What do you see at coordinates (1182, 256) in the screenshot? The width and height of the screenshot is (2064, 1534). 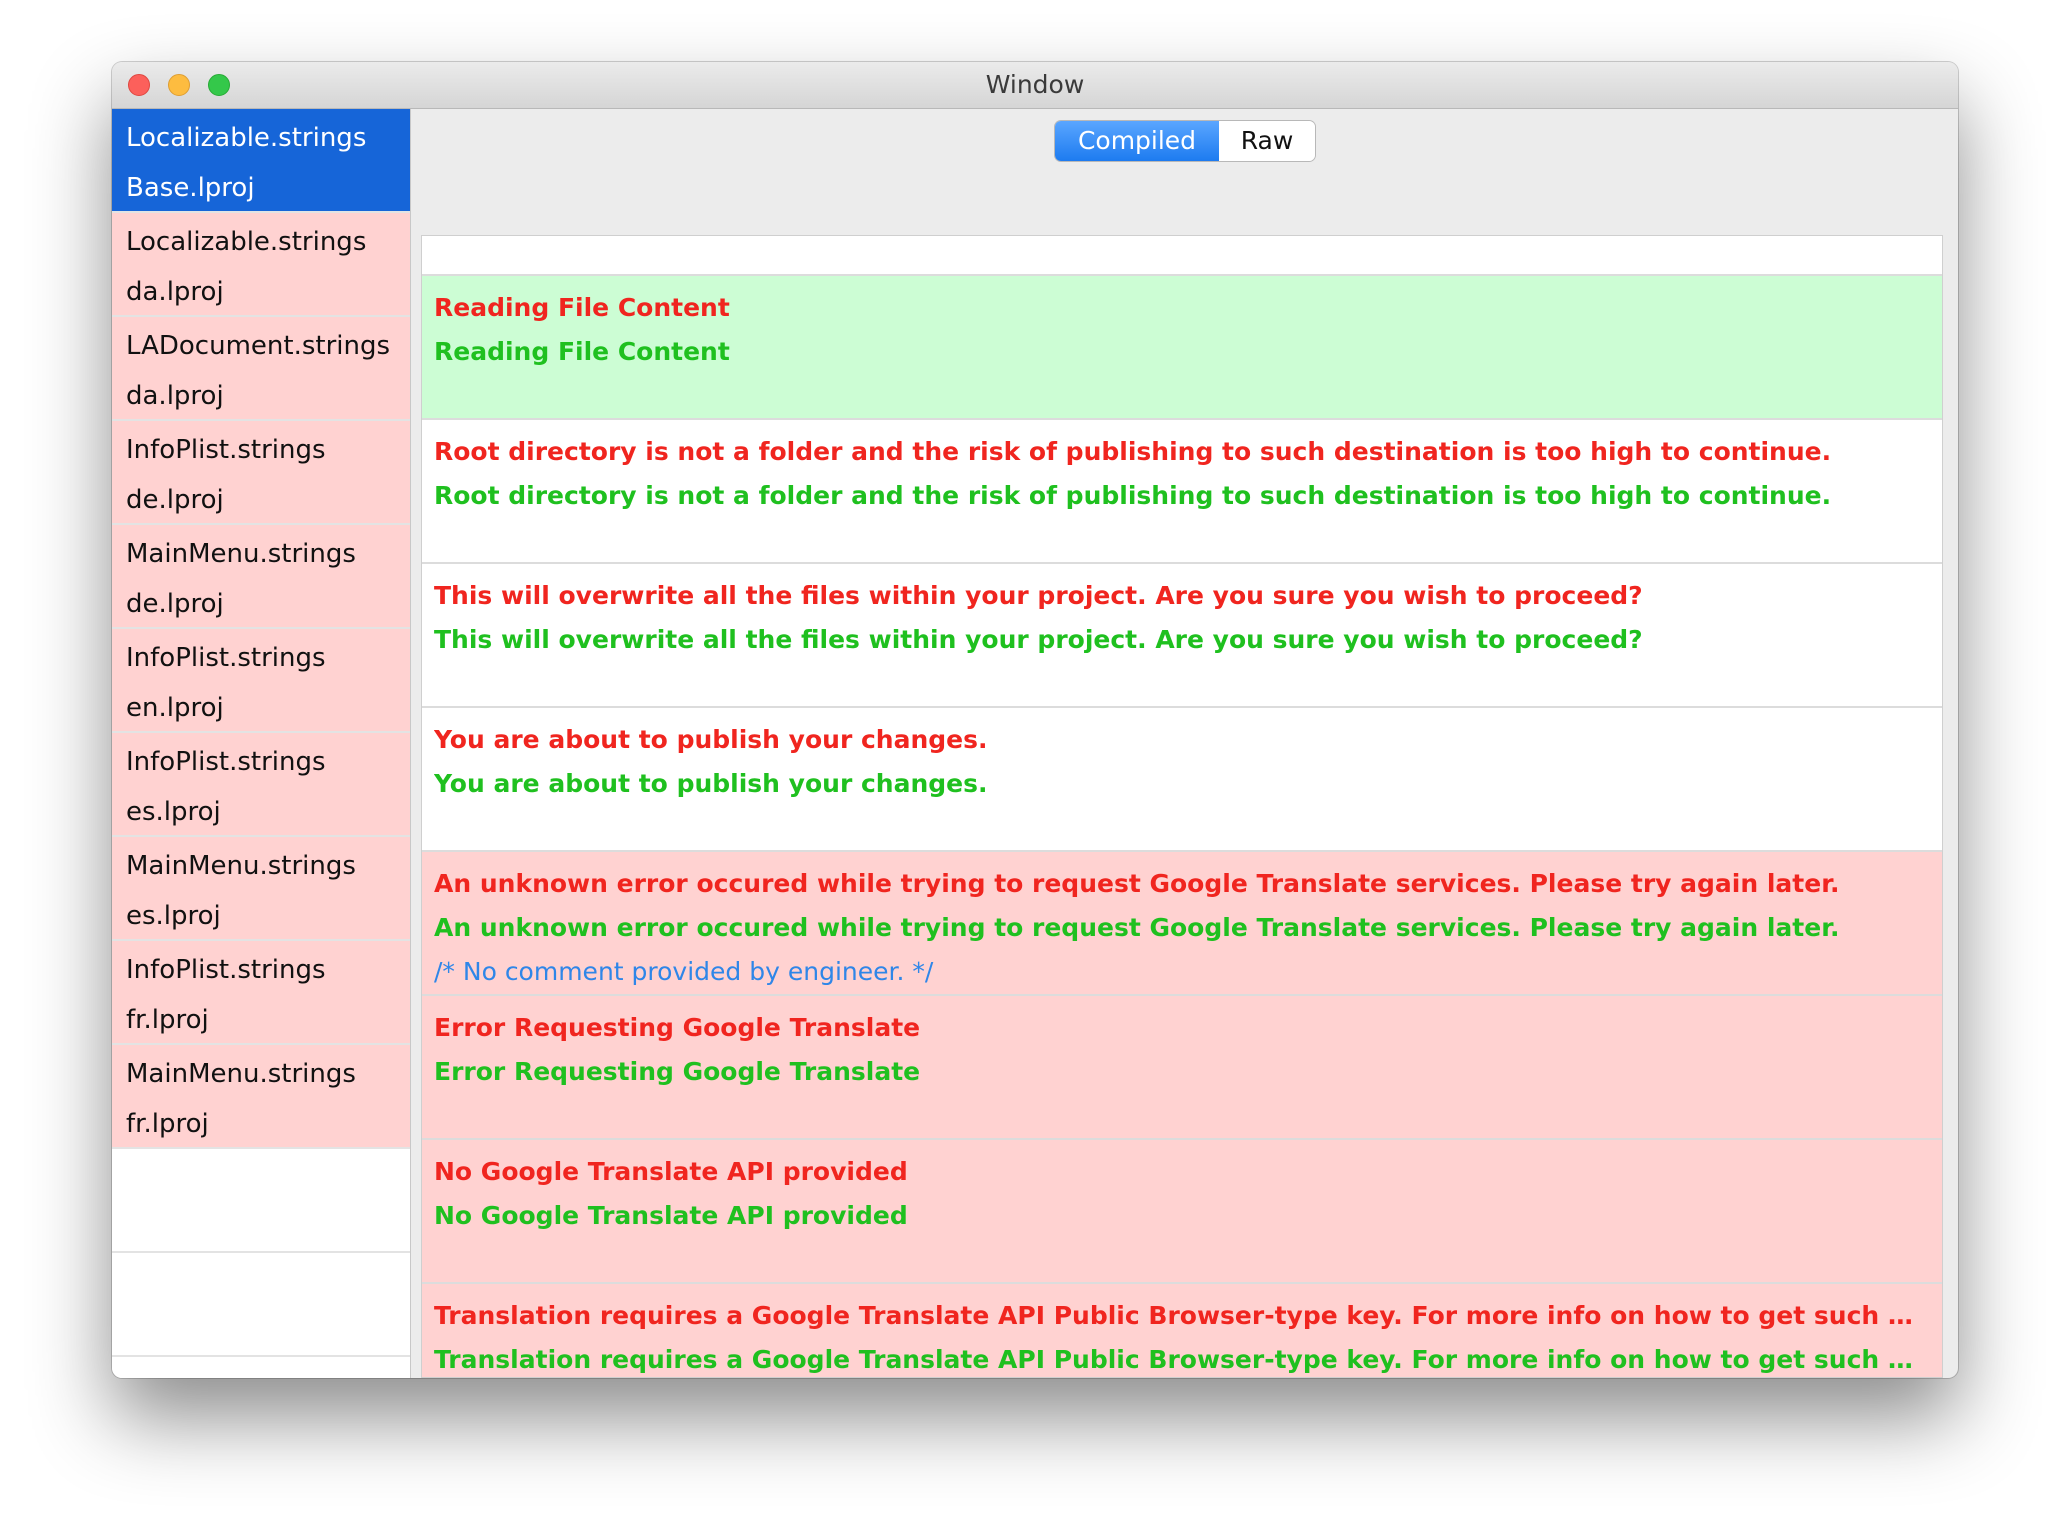 I see `table-header` at bounding box center [1182, 256].